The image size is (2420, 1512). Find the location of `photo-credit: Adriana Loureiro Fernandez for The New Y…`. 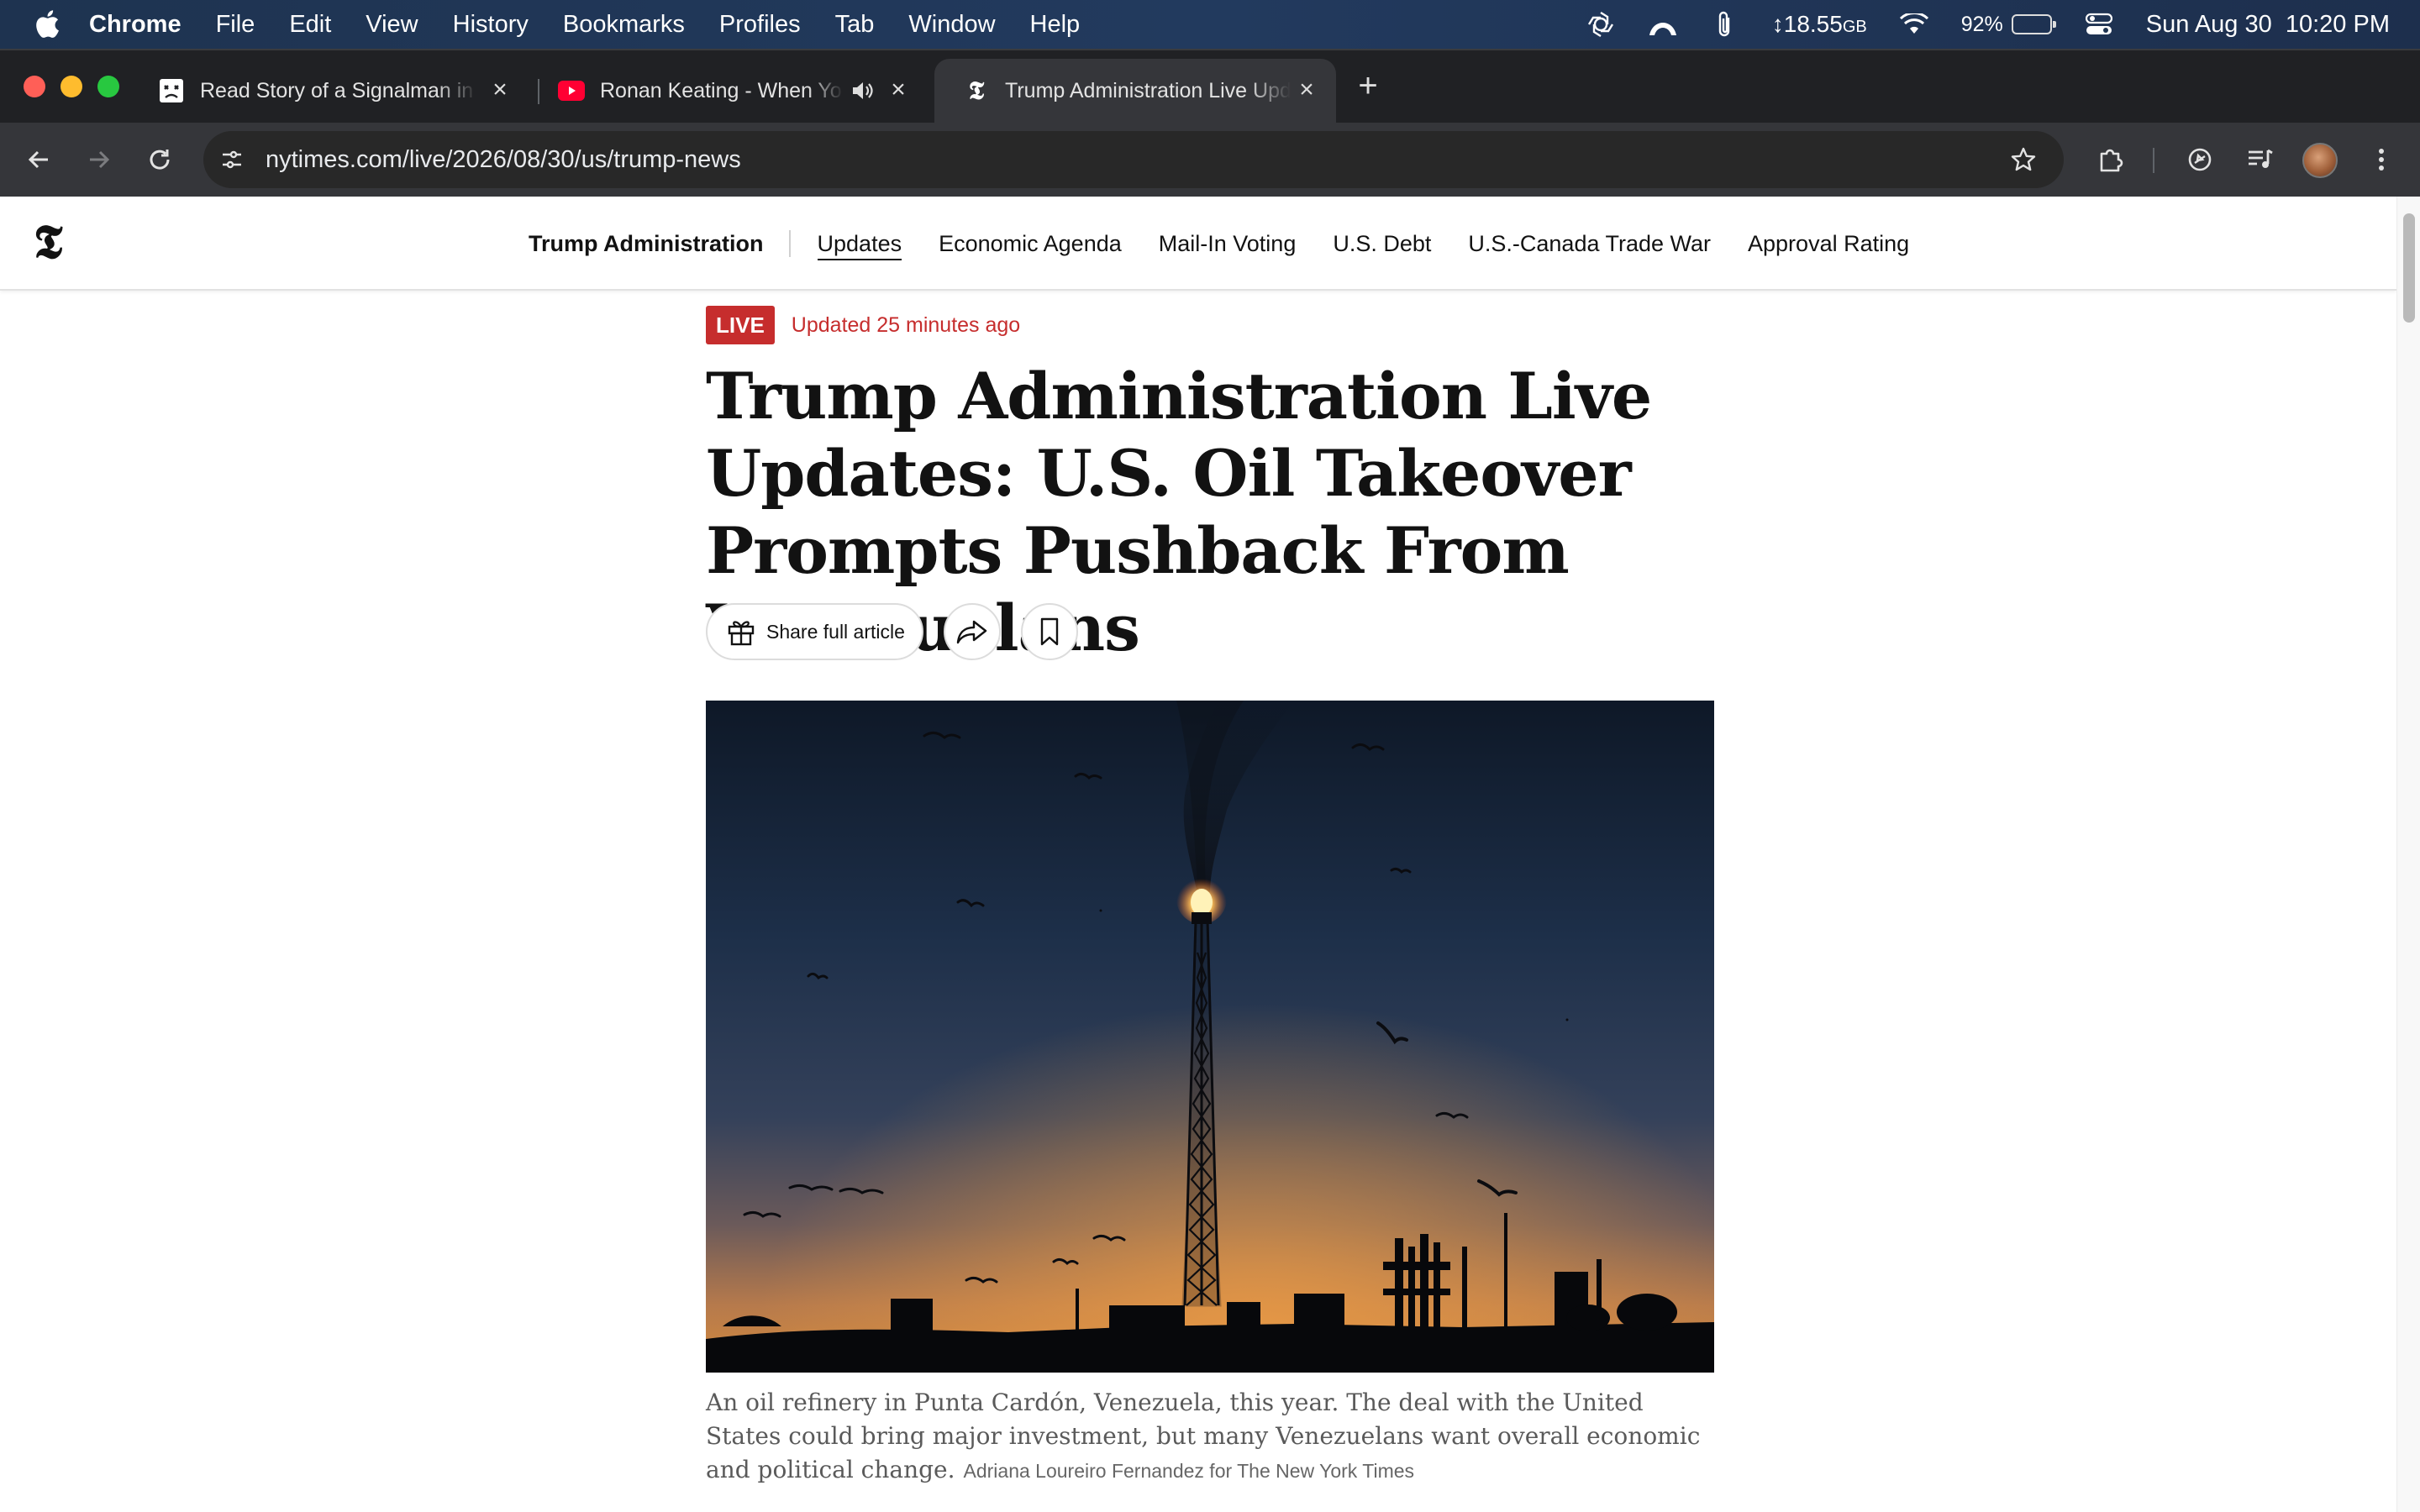

photo-credit: Adriana Loureiro Fernandez for The New Y… is located at coordinates (1189, 1471).